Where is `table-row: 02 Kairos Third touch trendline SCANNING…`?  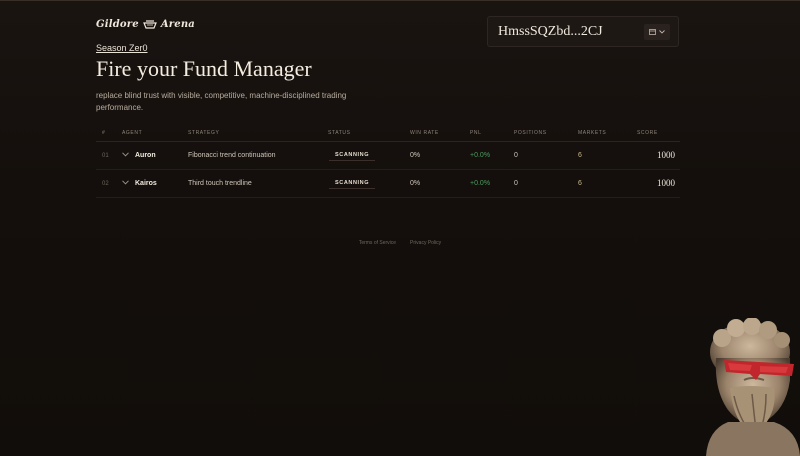
table-row: 02 Kairos Third touch trendline SCANNING… is located at coordinates (388, 184).